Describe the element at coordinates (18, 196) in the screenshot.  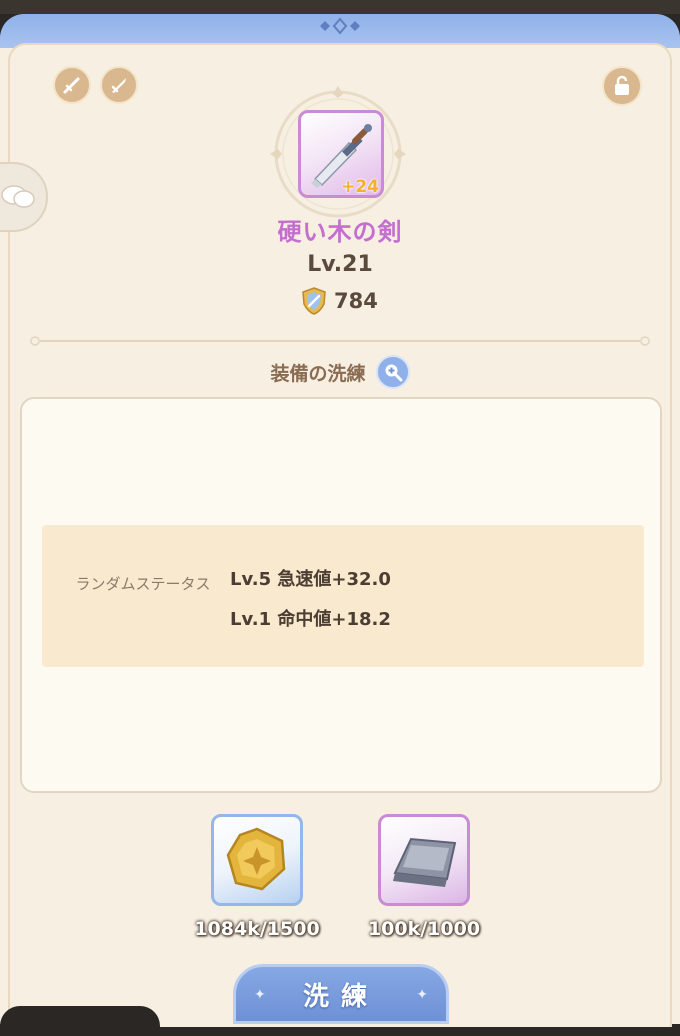
I see `chat-icon` at that location.